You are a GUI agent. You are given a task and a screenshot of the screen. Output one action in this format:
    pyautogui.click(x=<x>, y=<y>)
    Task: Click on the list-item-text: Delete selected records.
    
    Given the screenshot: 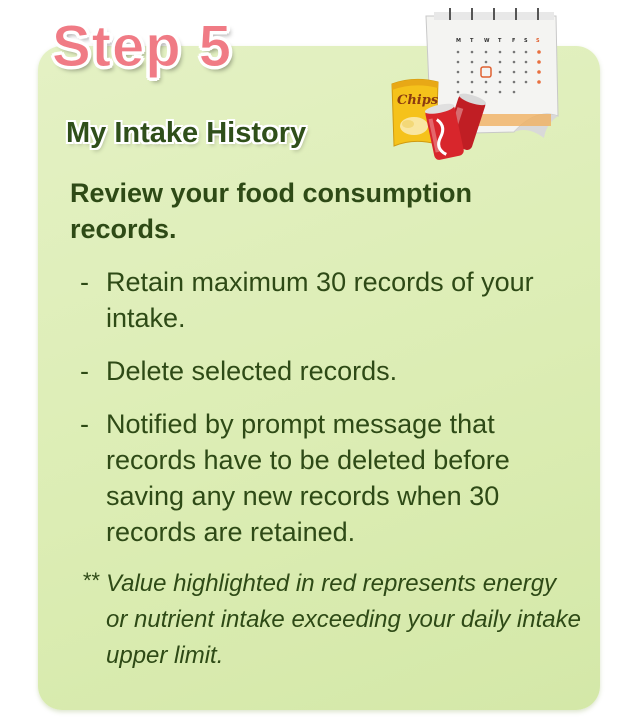 What is the action you would take?
    pyautogui.click(x=252, y=371)
    